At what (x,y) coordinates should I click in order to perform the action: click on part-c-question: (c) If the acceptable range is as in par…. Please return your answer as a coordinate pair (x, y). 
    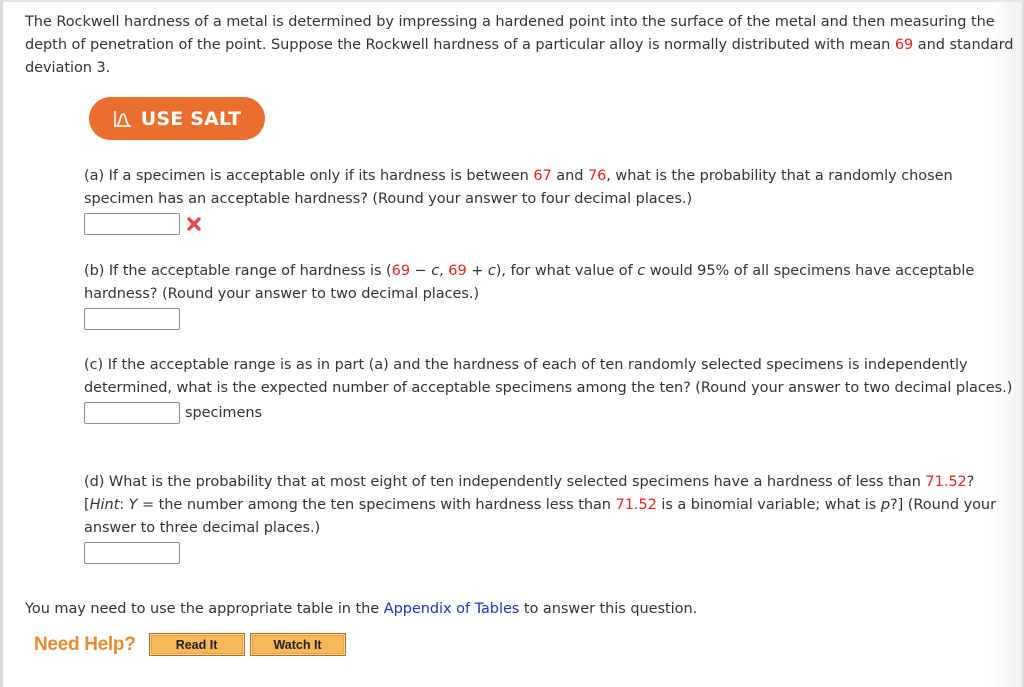
    Looking at the image, I should click on (548, 376).